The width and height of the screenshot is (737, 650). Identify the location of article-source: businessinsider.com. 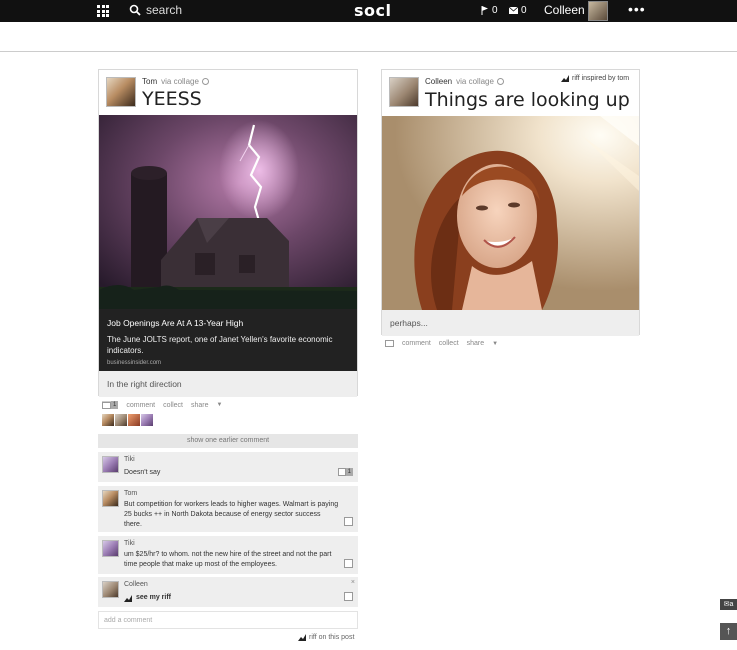
(228, 363).